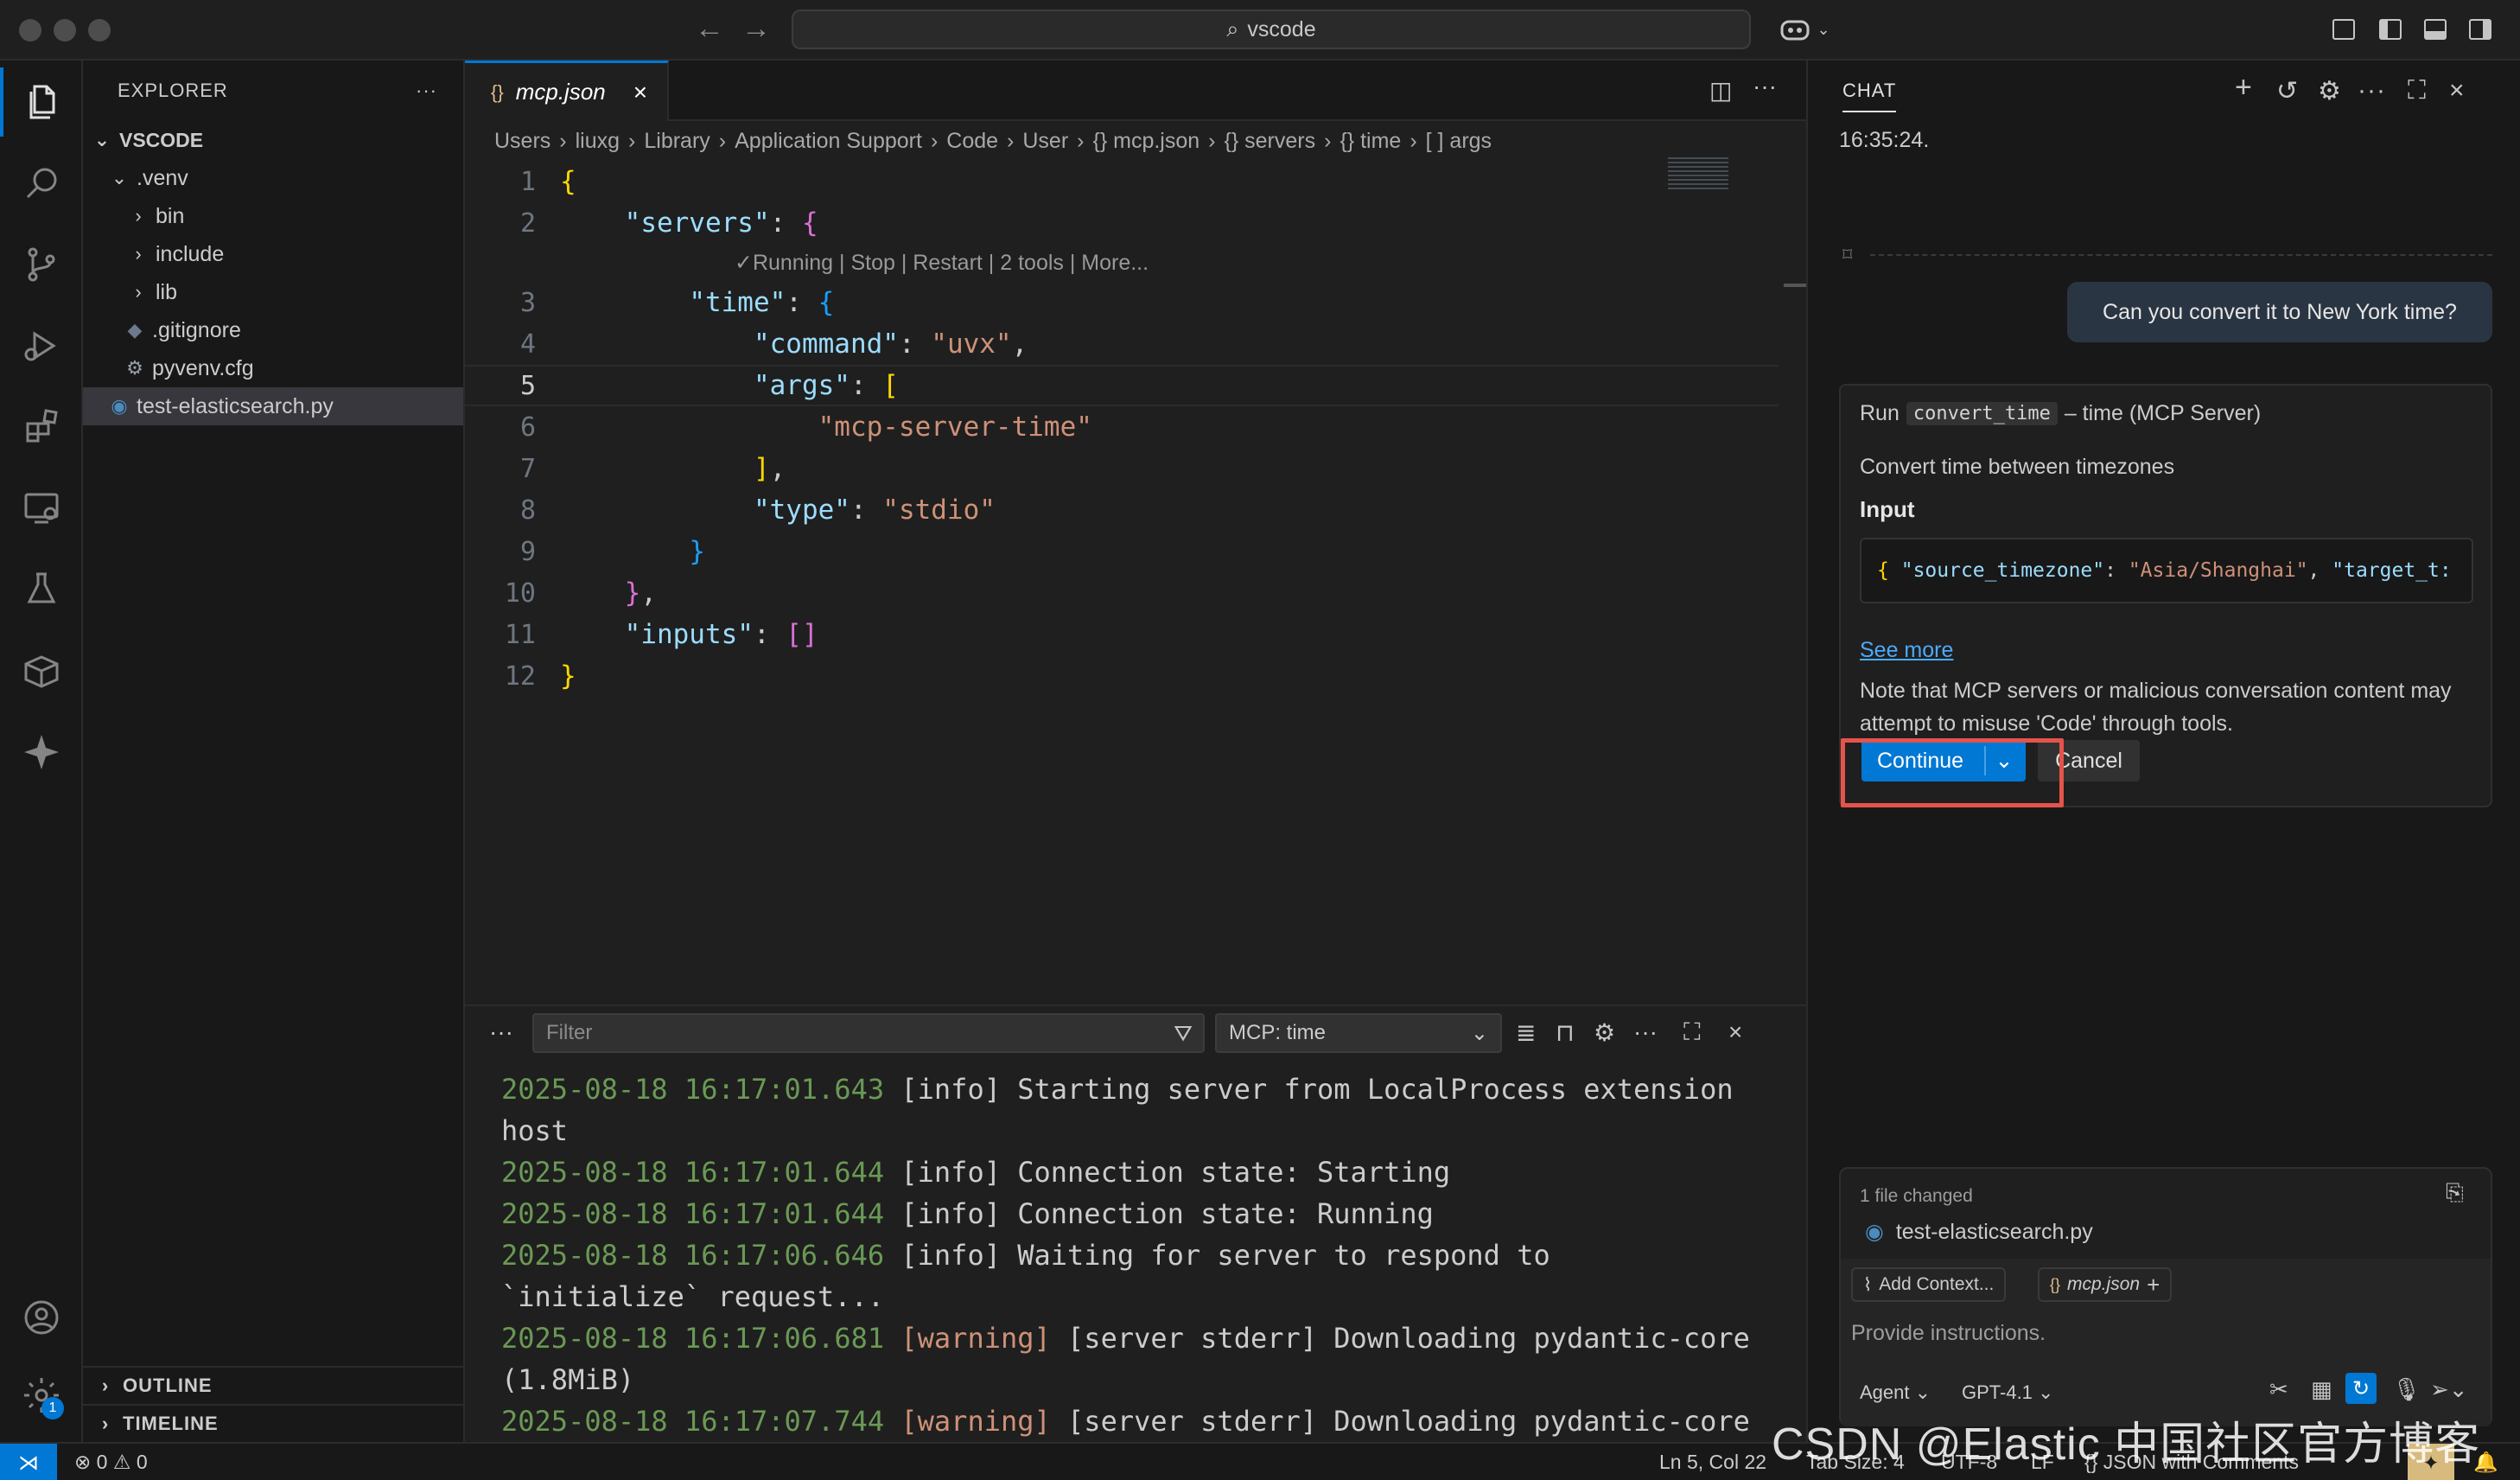  What do you see at coordinates (1146, 141) in the screenshot?
I see `breadcrumb-item: {} mcp.json` at bounding box center [1146, 141].